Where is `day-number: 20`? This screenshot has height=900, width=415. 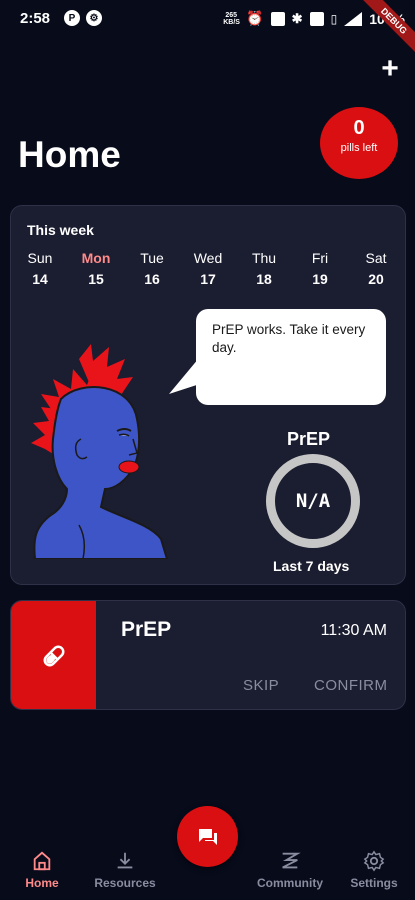 day-number: 20 is located at coordinates (376, 279).